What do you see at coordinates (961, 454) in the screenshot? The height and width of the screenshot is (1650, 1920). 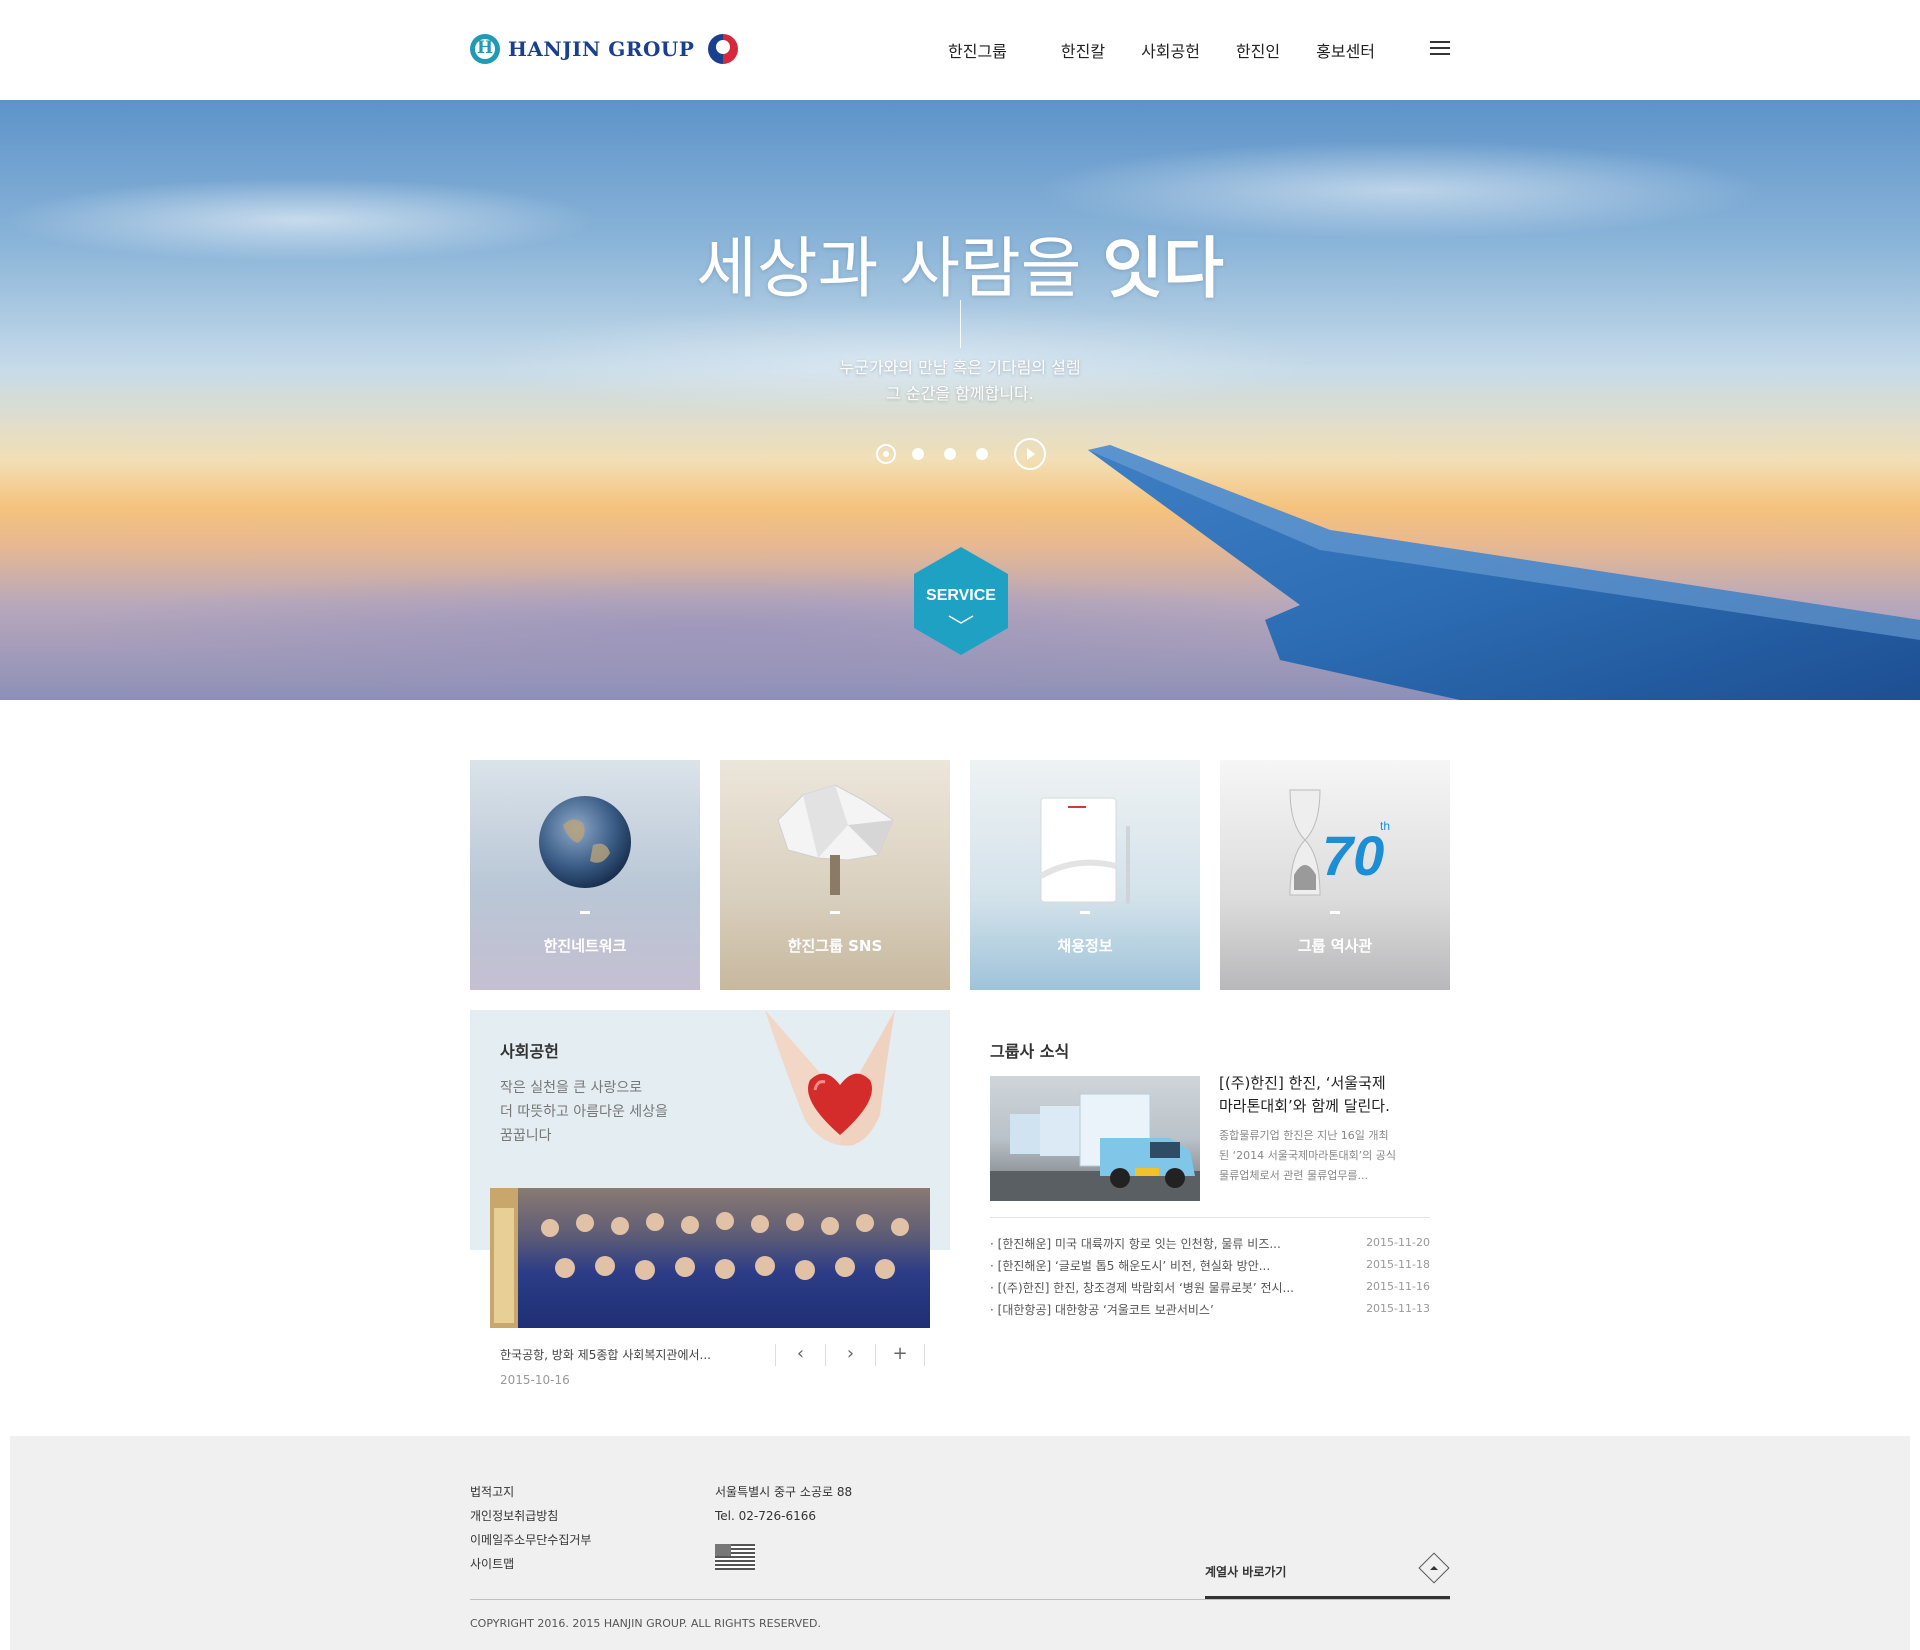 I see `slide-pager` at bounding box center [961, 454].